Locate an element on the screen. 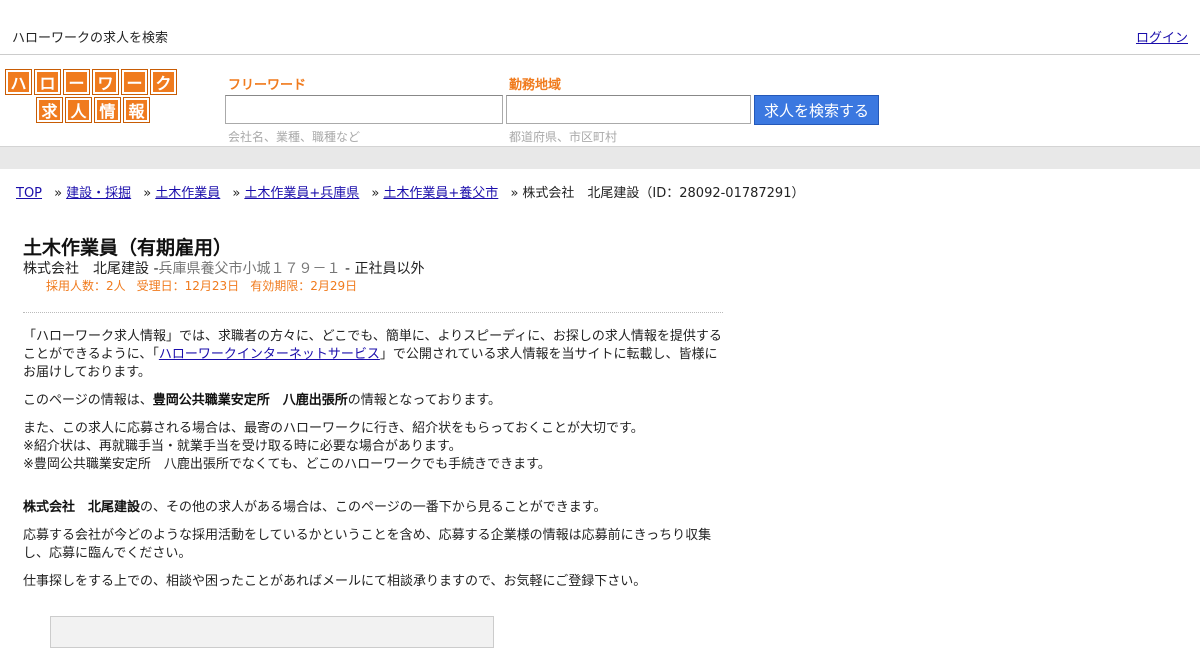  other-jobs-text: の、その他の求人がある場合は、このページの一番下から見ることができます。 is located at coordinates (373, 507).